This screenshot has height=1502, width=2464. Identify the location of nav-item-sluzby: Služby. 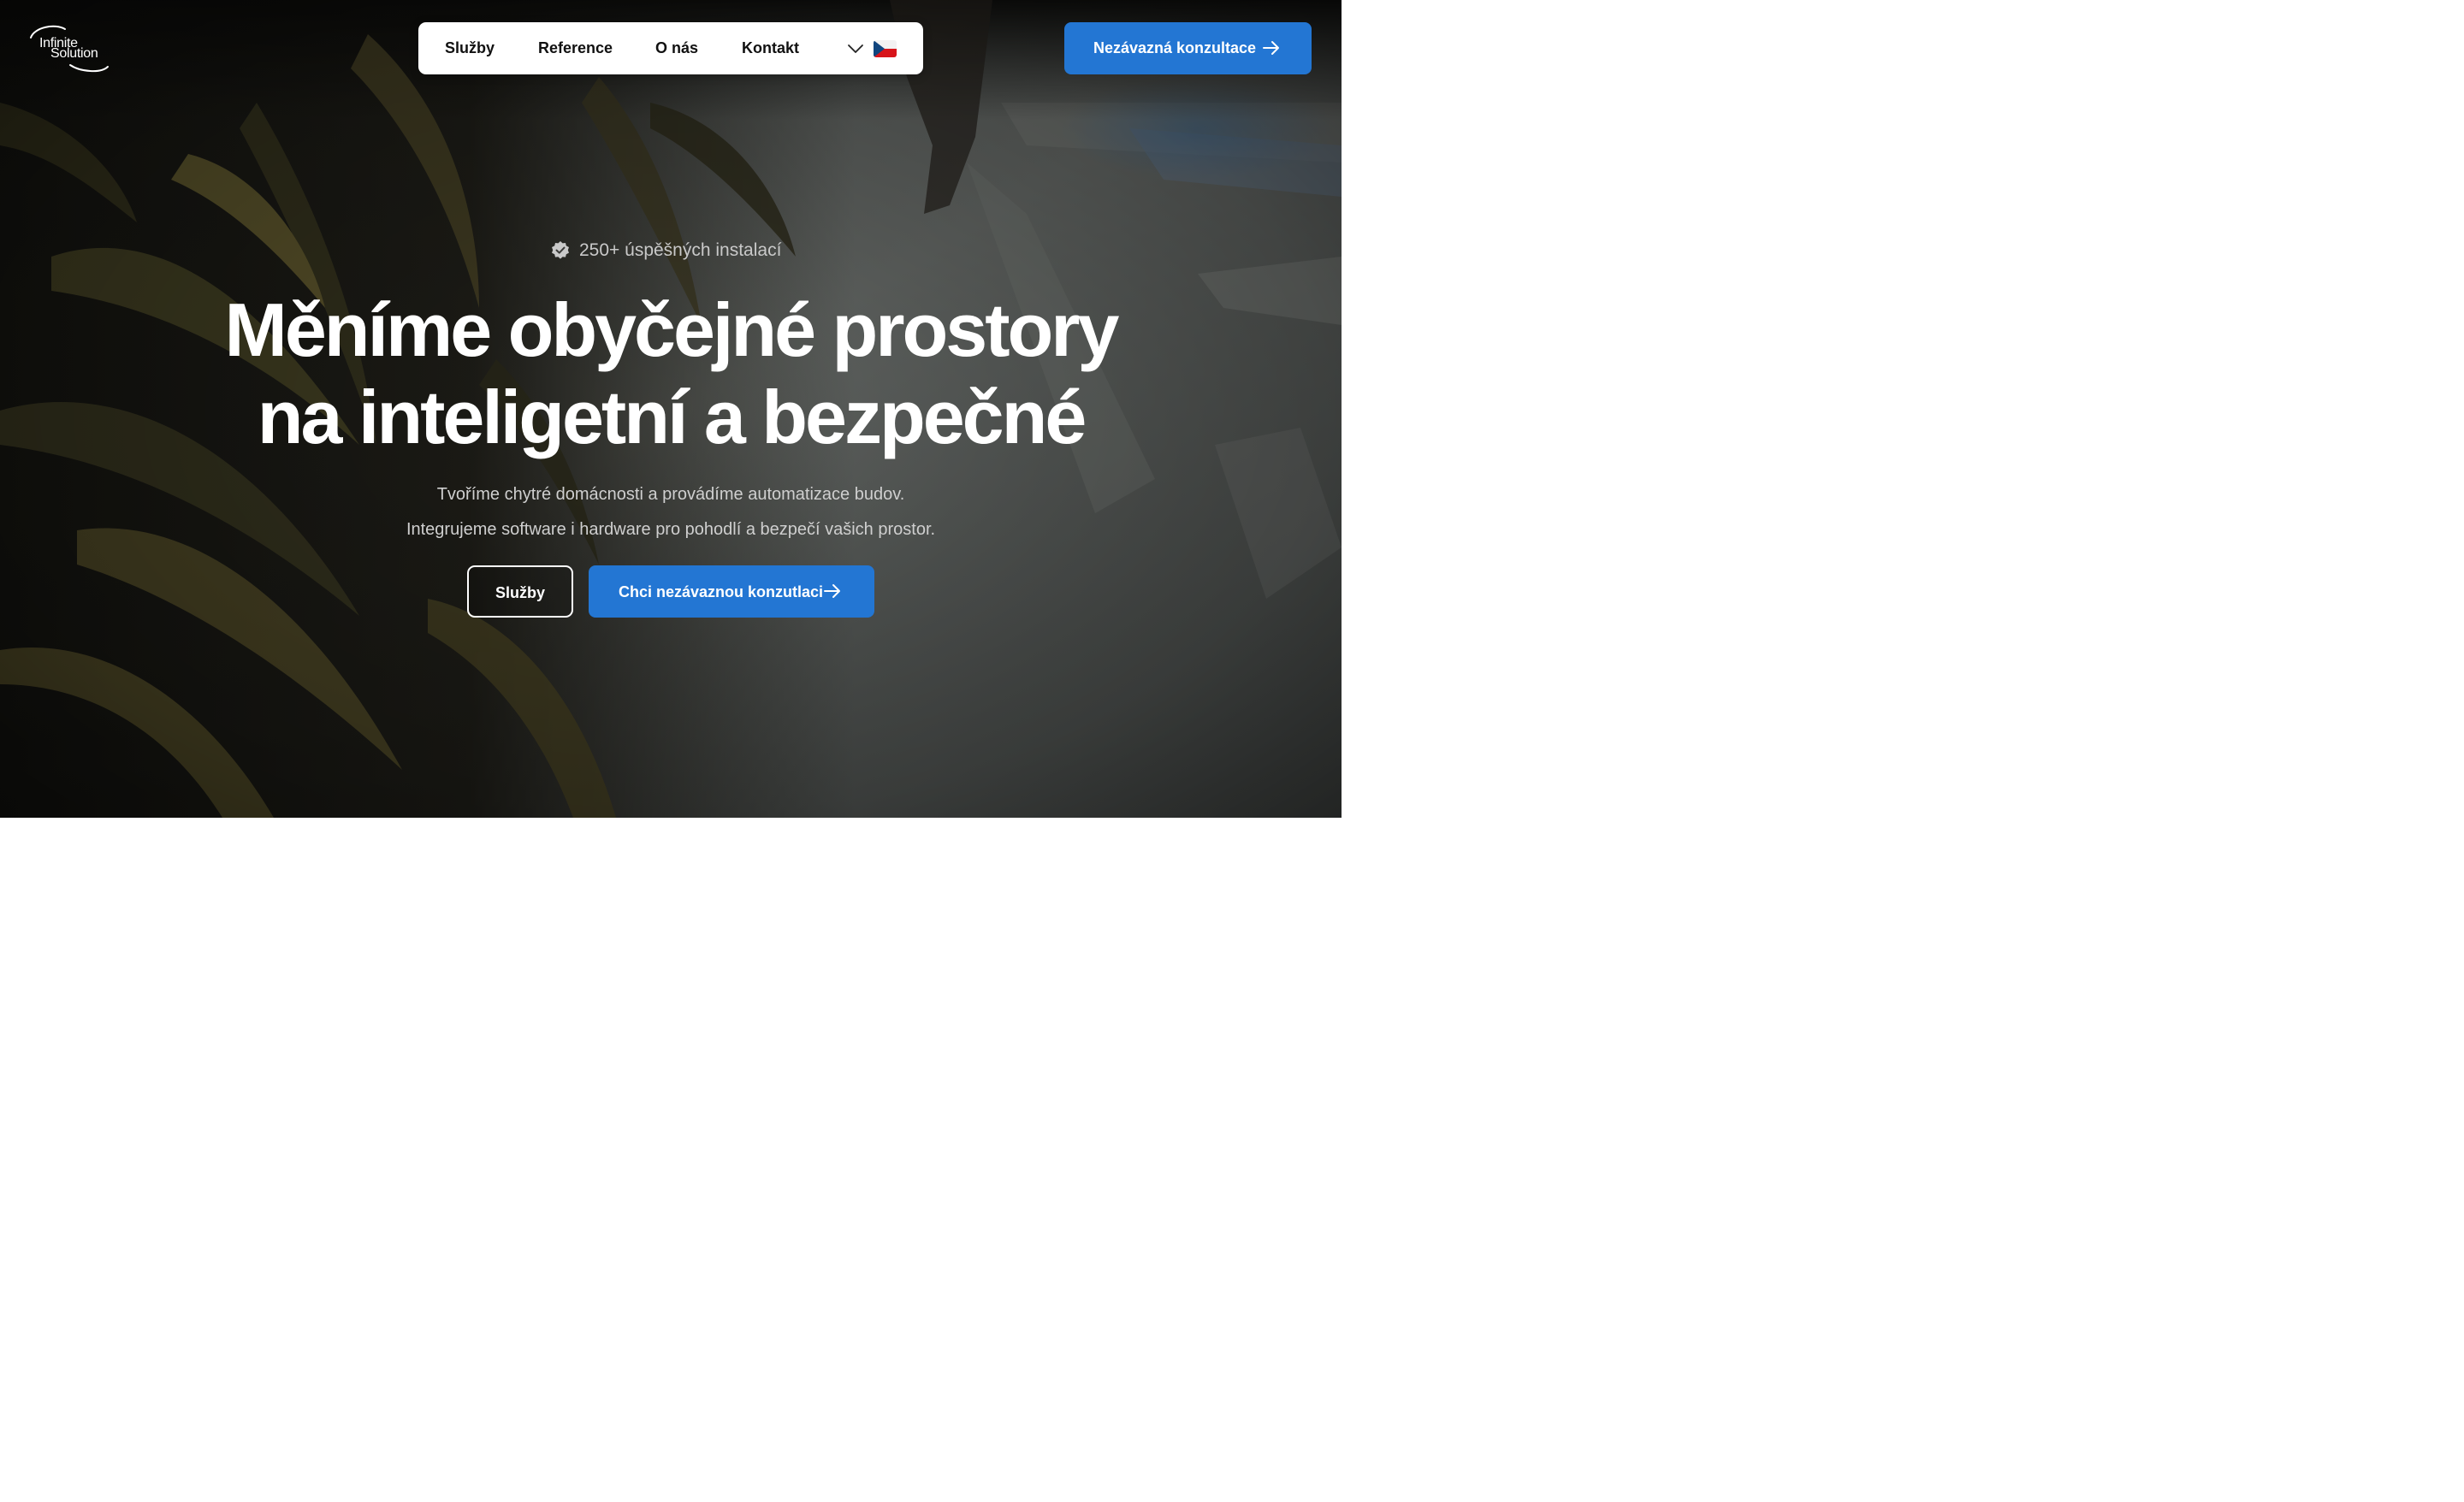
(470, 47).